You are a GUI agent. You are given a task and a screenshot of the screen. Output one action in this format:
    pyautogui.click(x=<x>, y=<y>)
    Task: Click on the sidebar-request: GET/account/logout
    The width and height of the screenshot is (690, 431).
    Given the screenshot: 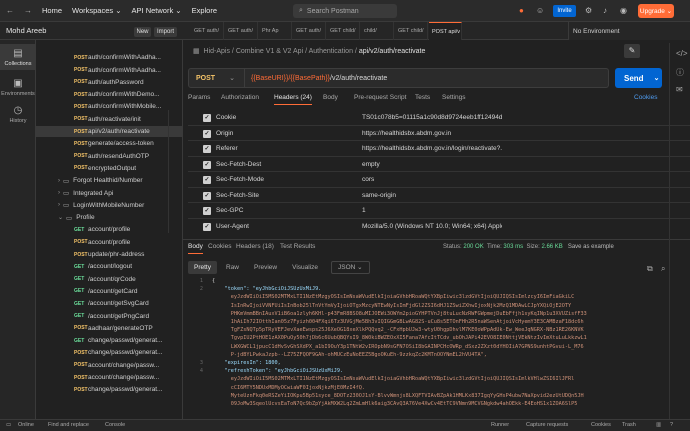 What is the action you would take?
    pyautogui.click(x=109, y=267)
    